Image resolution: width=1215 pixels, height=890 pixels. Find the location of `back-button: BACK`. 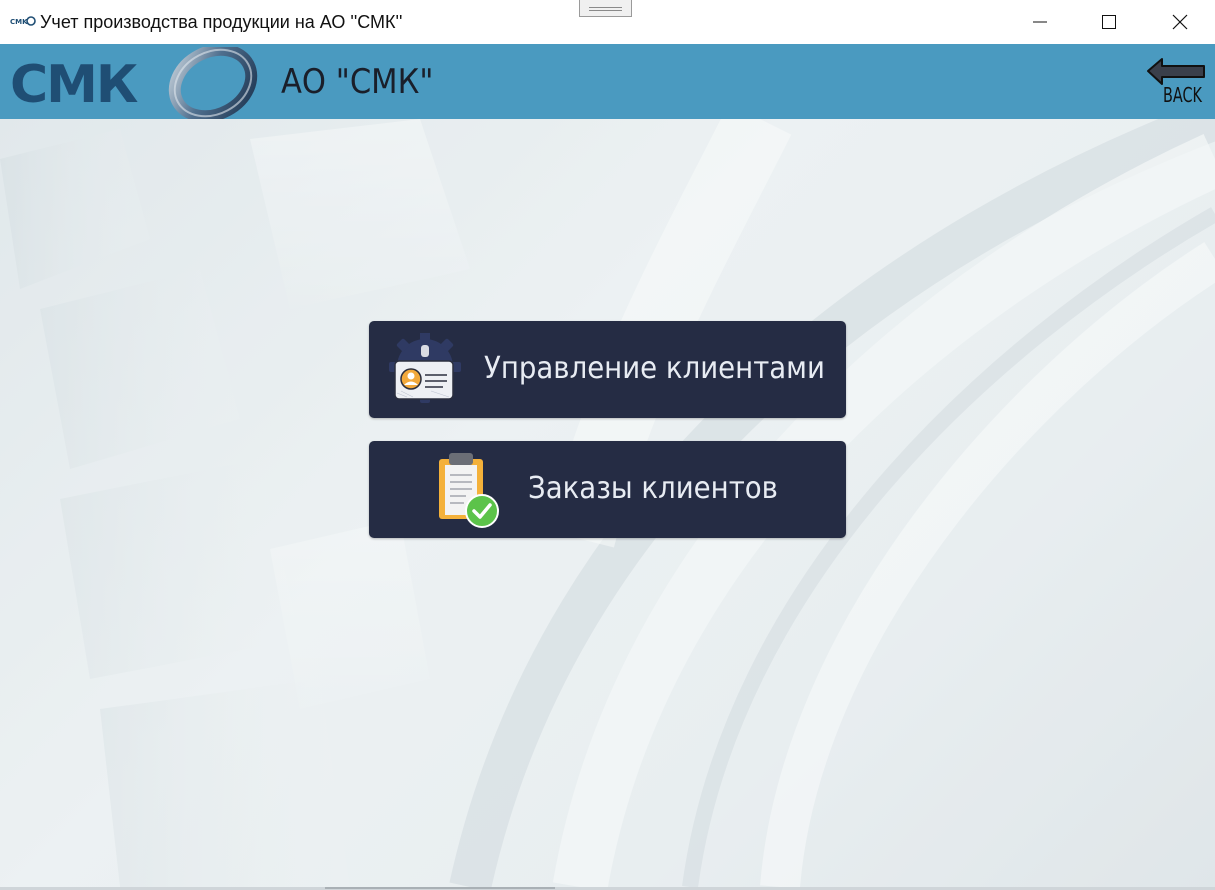

back-button: BACK is located at coordinates (1176, 83).